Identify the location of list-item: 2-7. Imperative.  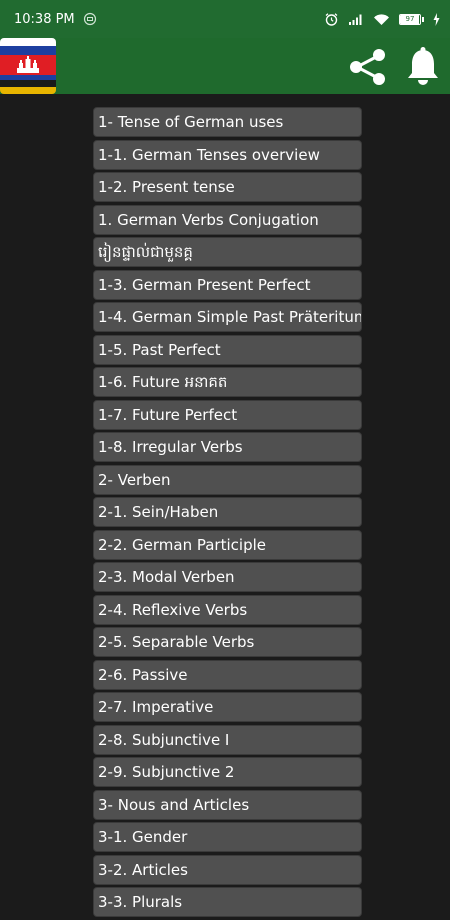
(227, 707).